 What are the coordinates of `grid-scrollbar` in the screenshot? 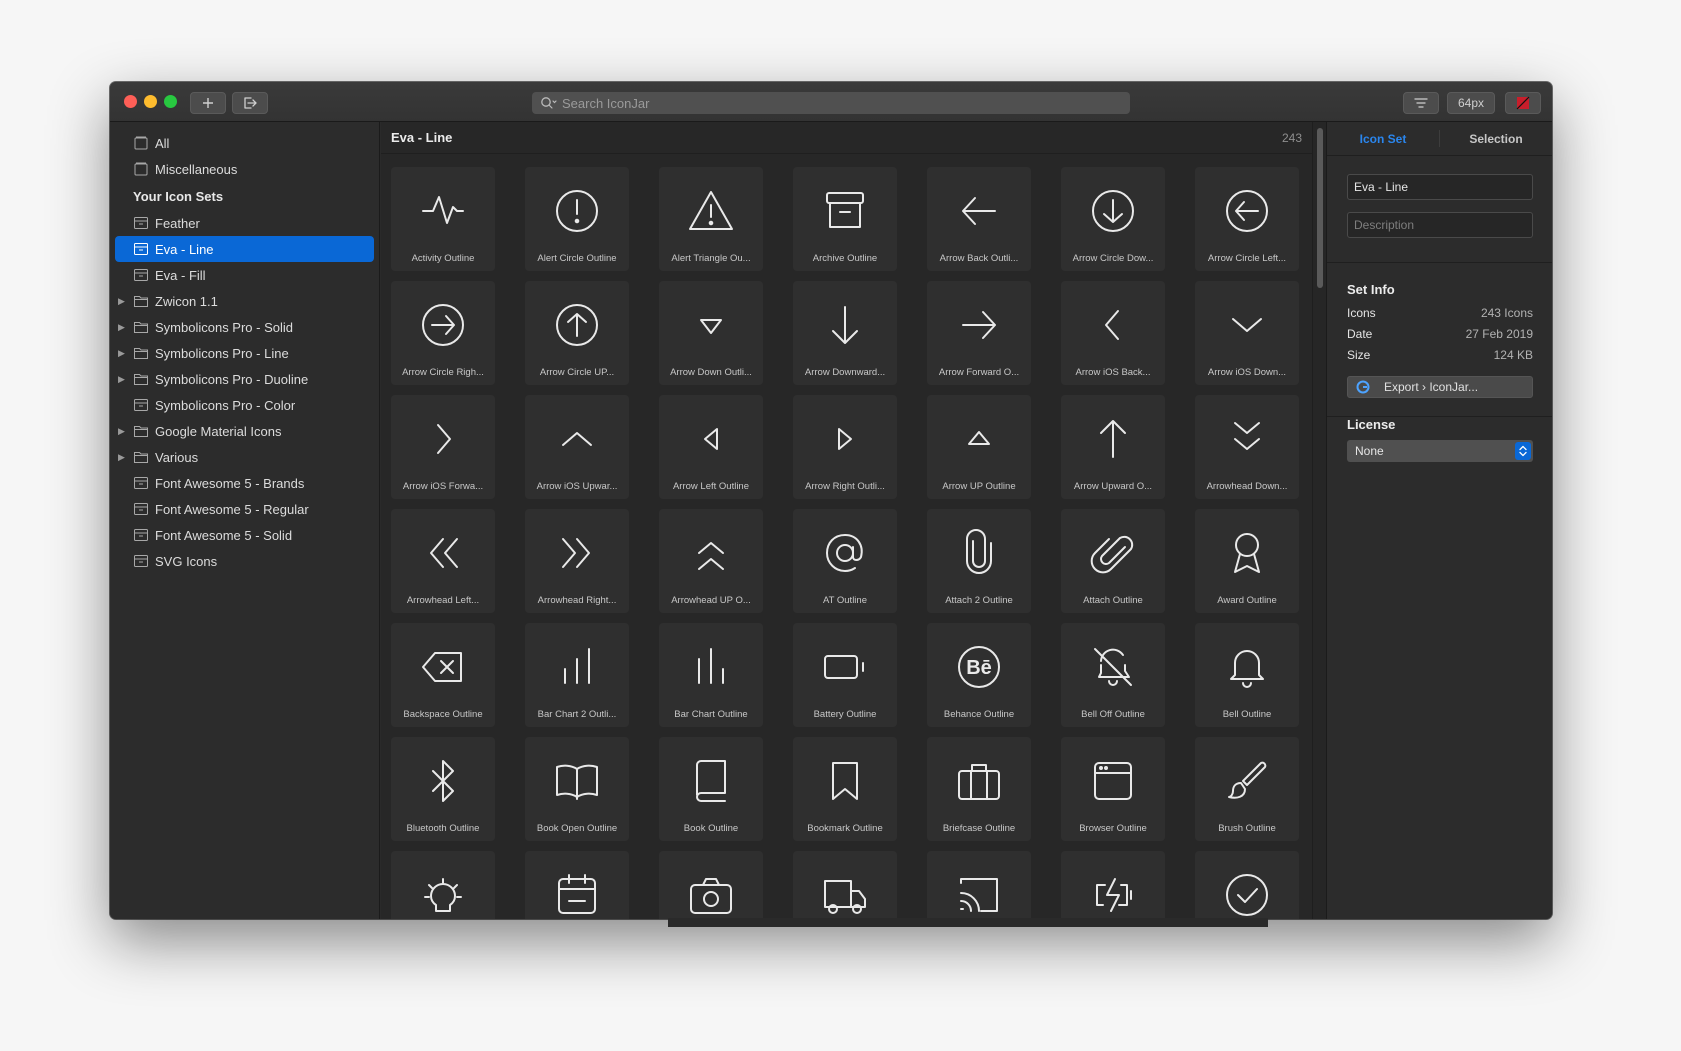 It's located at (1319, 520).